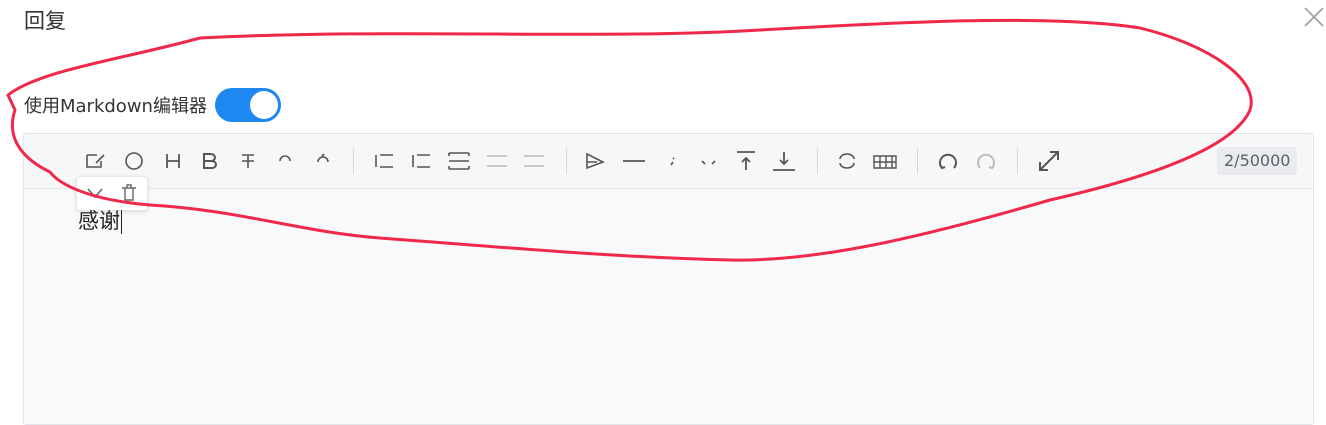 The height and width of the screenshot is (425, 1326). Describe the element at coordinates (45, 21) in the screenshot. I see `dialog-title: 回复` at that location.